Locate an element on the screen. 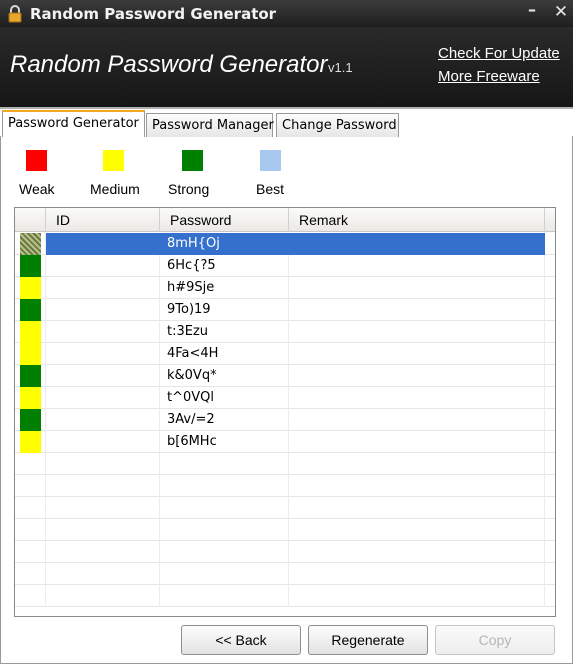  legend-weak-label: Weak is located at coordinates (37, 189).